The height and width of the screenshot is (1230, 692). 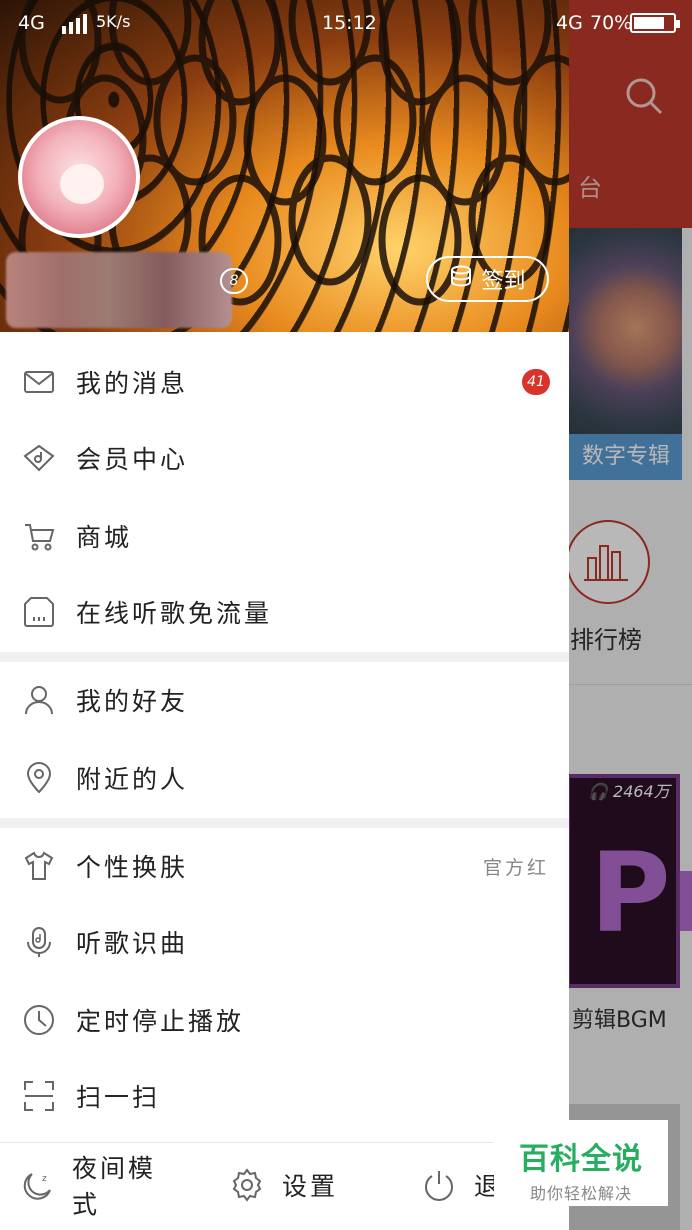 What do you see at coordinates (132, 867) in the screenshot?
I see `menu-label: 个性换肤` at bounding box center [132, 867].